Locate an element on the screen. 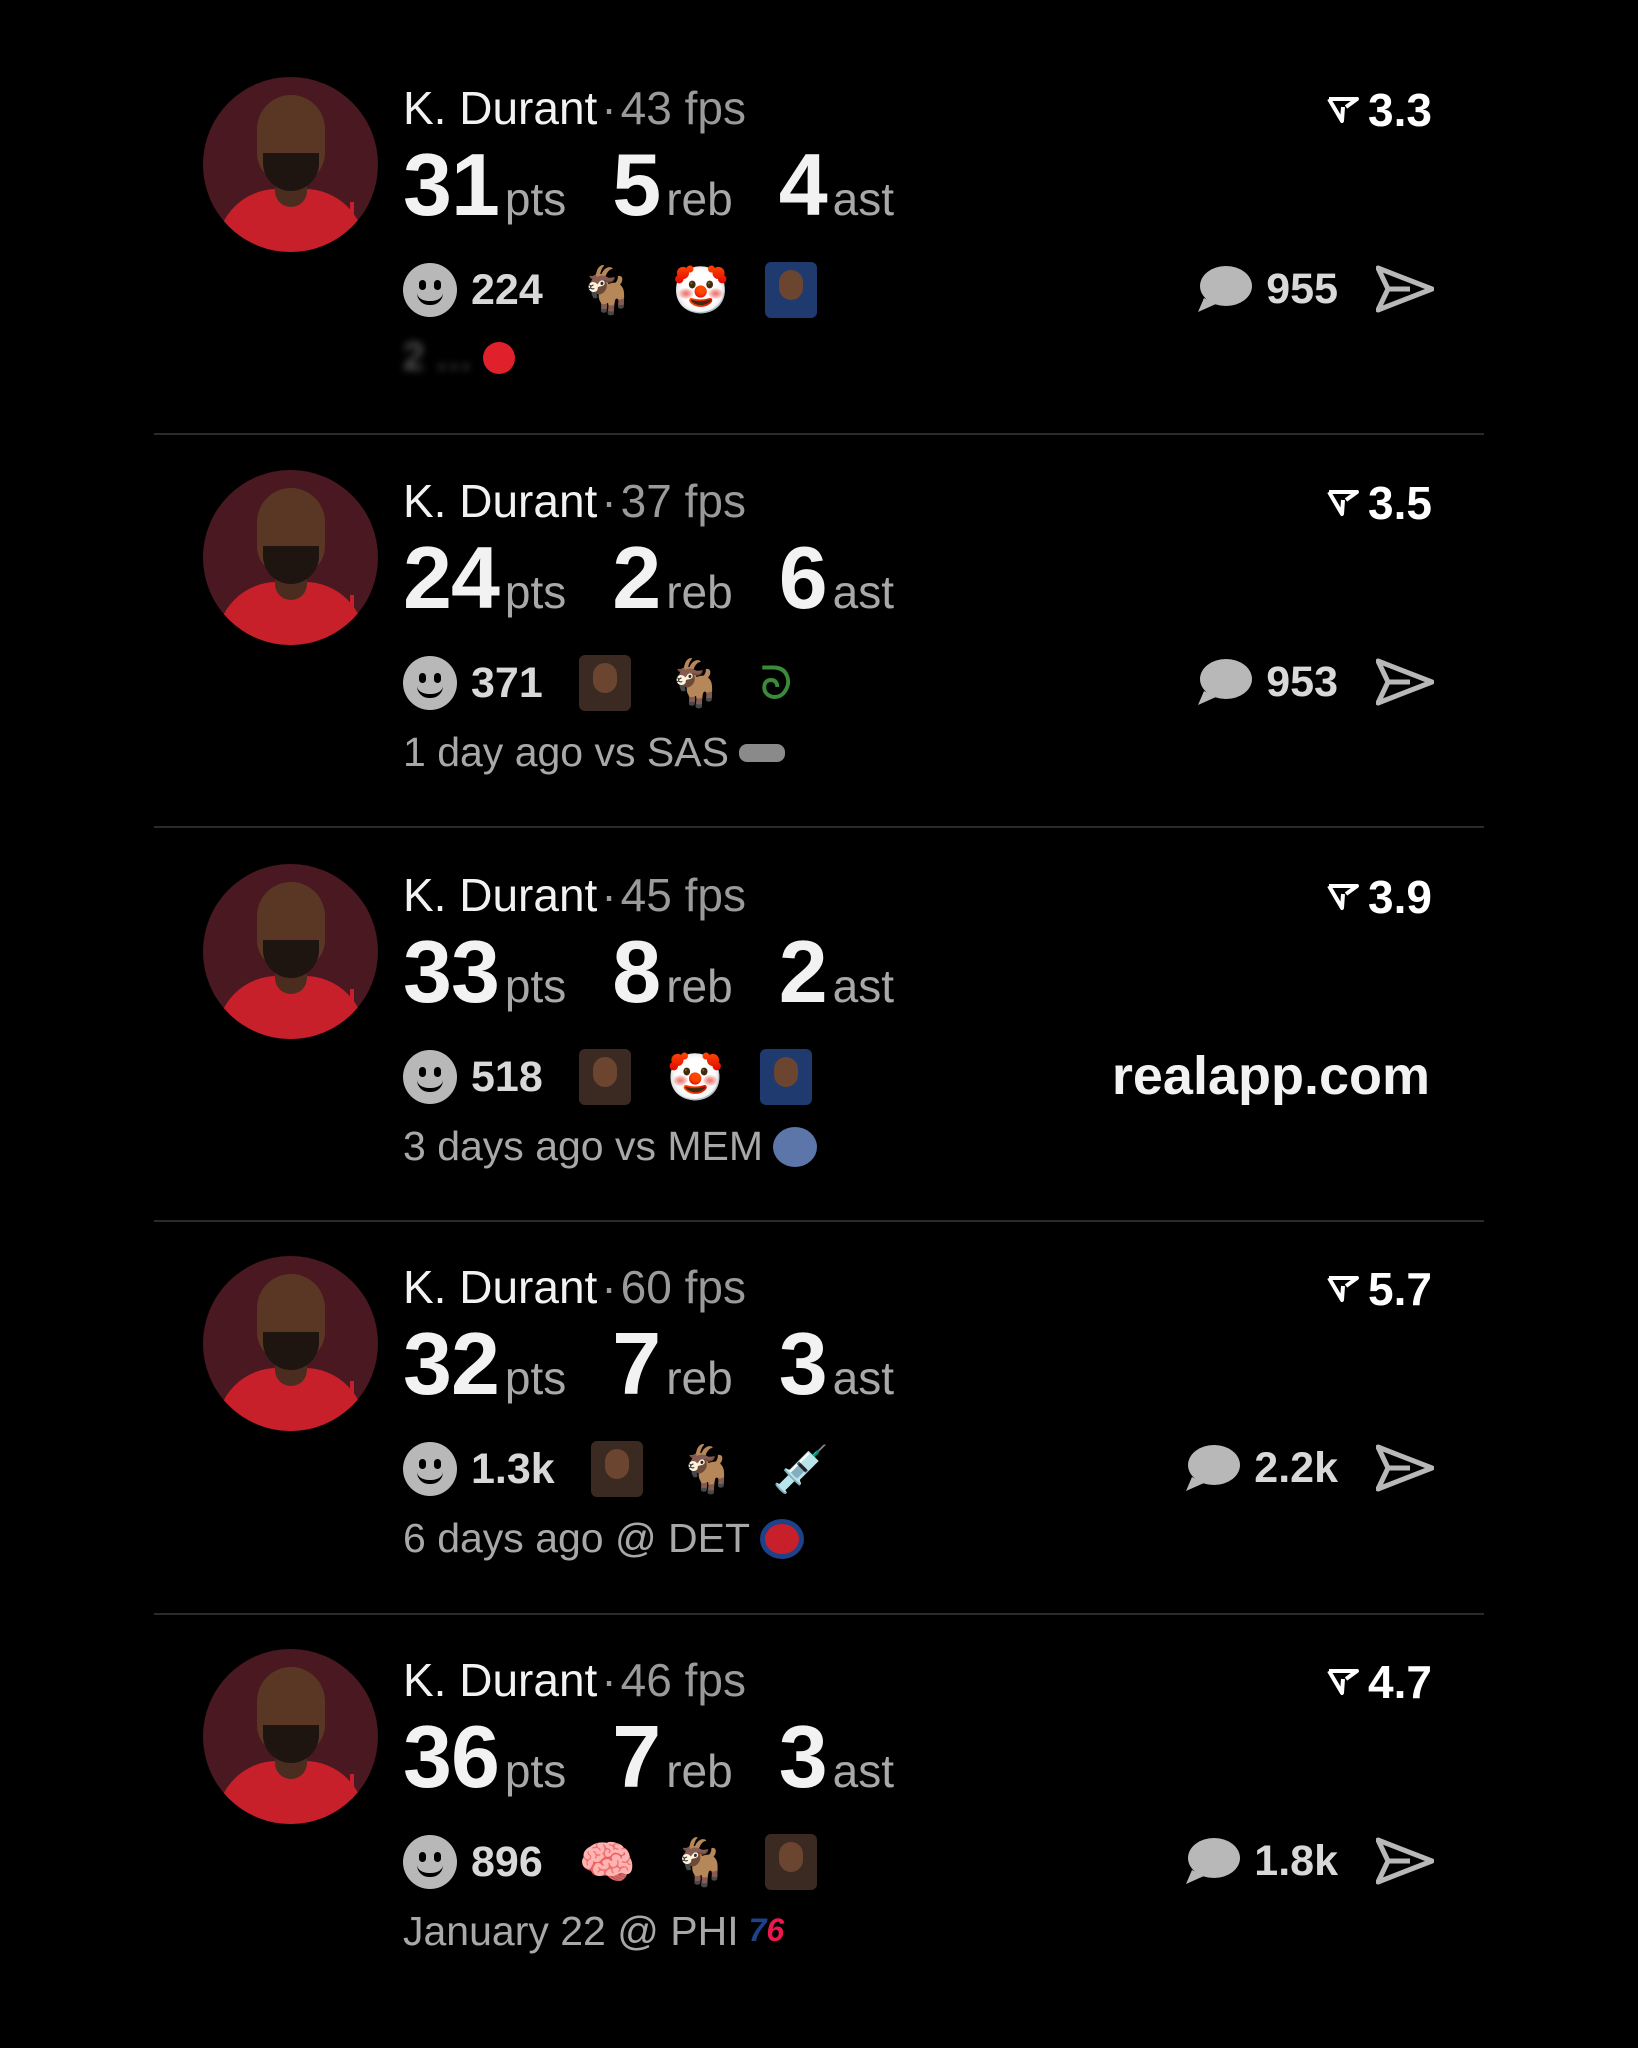 The image size is (1638, 2048). rating: 3.9 is located at coordinates (1379, 897).